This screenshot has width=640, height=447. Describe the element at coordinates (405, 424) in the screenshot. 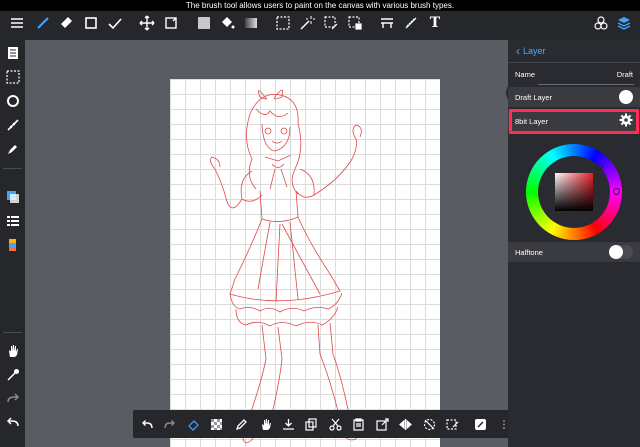

I see `flip-horizontal-icon` at that location.